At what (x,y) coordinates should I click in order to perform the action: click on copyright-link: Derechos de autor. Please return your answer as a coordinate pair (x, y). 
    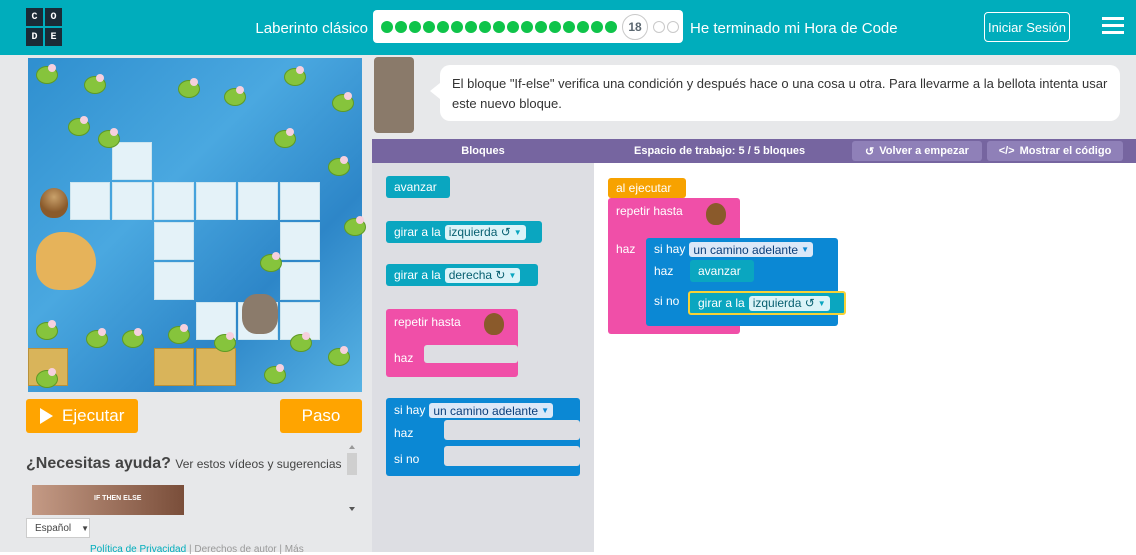
    Looking at the image, I should click on (235, 549).